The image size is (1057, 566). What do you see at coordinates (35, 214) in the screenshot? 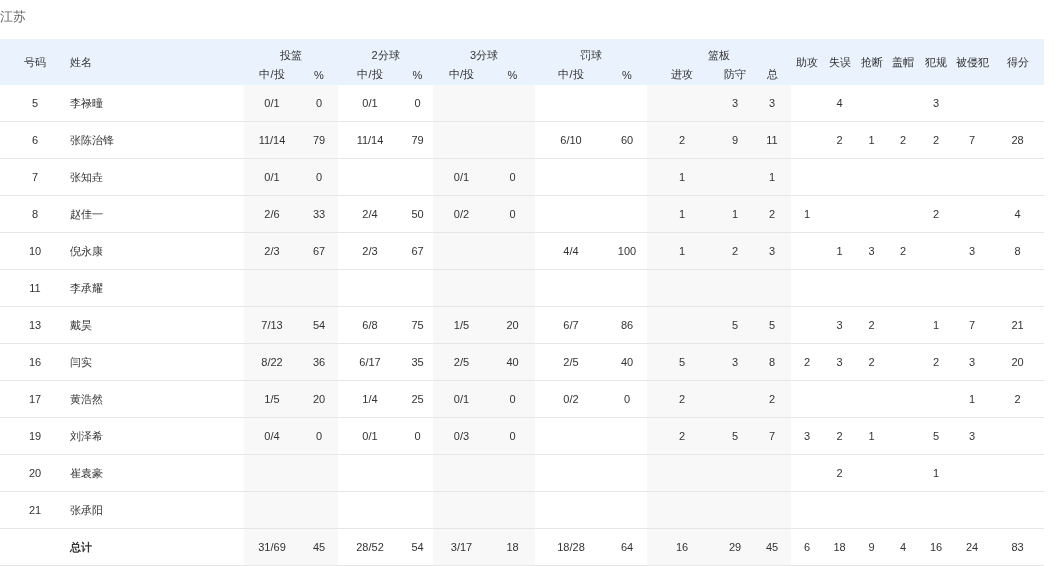
I see `jersey-number: 8` at bounding box center [35, 214].